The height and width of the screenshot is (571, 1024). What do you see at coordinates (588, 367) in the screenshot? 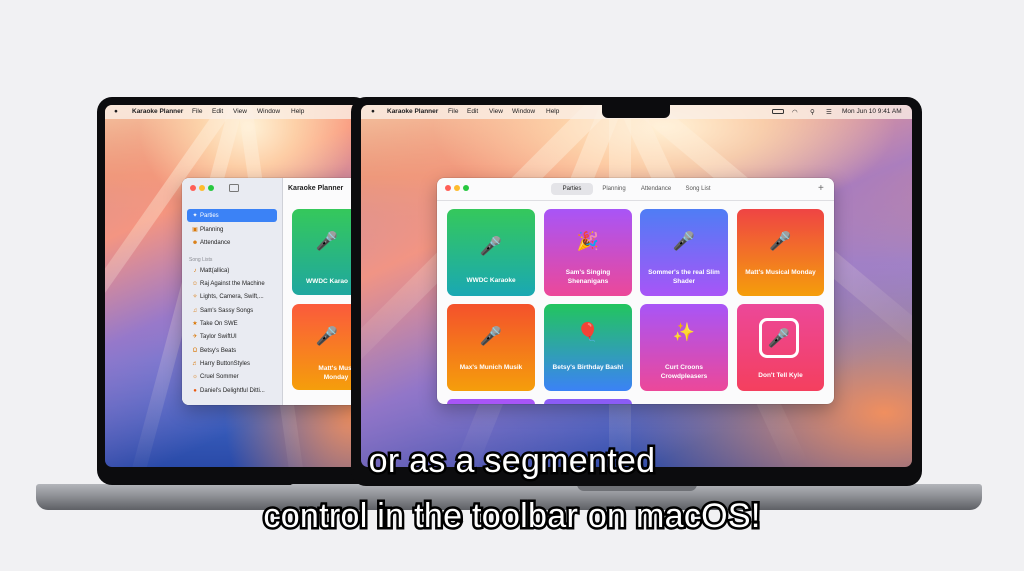
I see `tile-title: Betsy's Birthday Bash!` at bounding box center [588, 367].